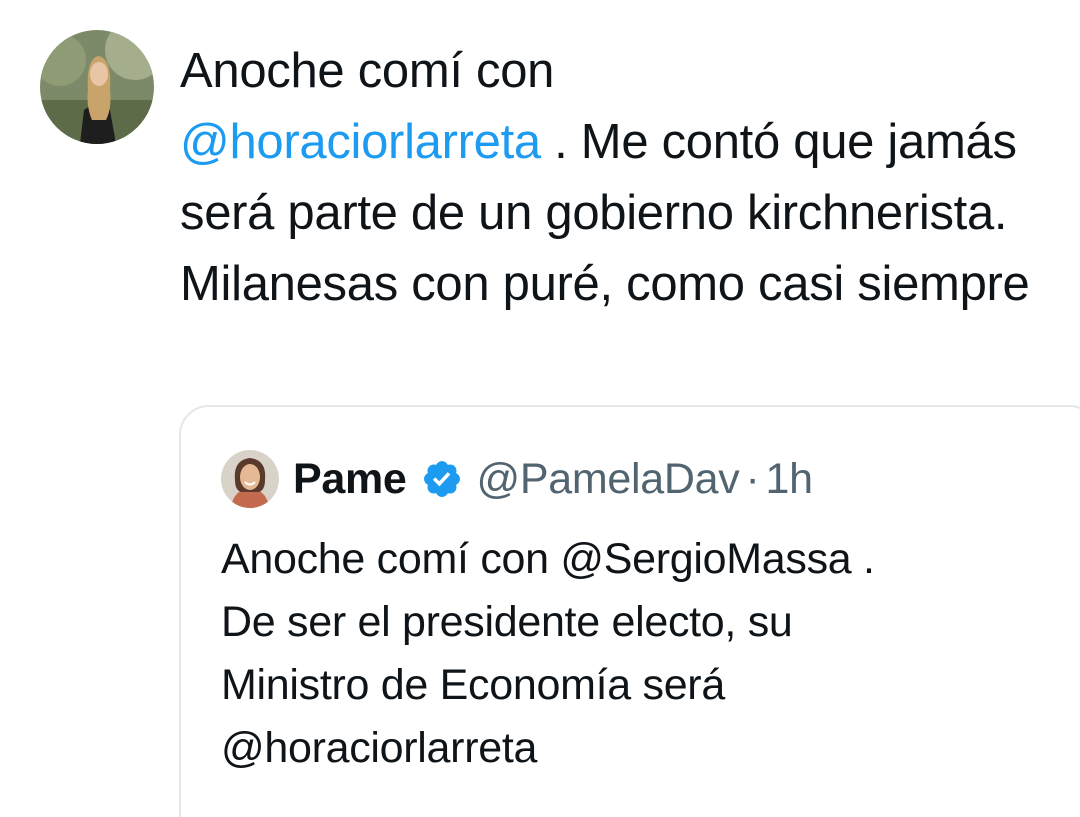 This screenshot has height=817, width=1080. What do you see at coordinates (367, 71) in the screenshot?
I see `tweet-text-part1: Anoche comí con` at bounding box center [367, 71].